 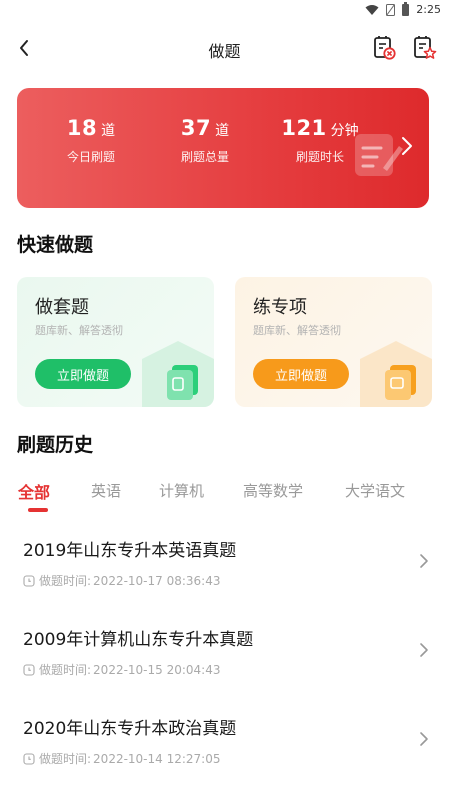 I want to click on wifi-icon, so click(x=372, y=9).